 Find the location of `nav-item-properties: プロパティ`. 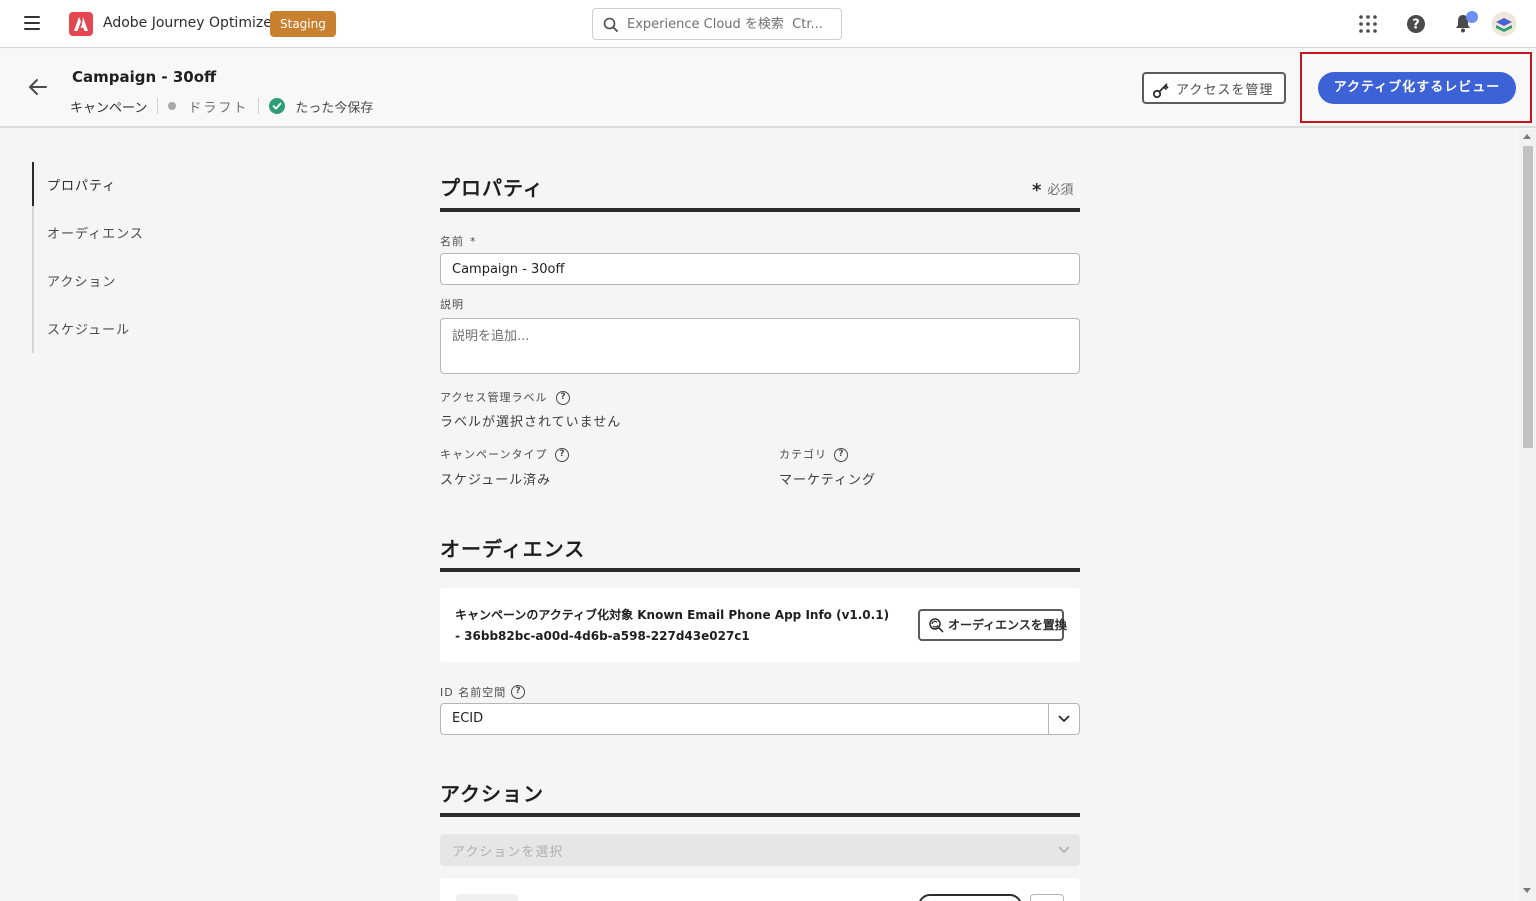

nav-item-properties: プロパティ is located at coordinates (81, 184).